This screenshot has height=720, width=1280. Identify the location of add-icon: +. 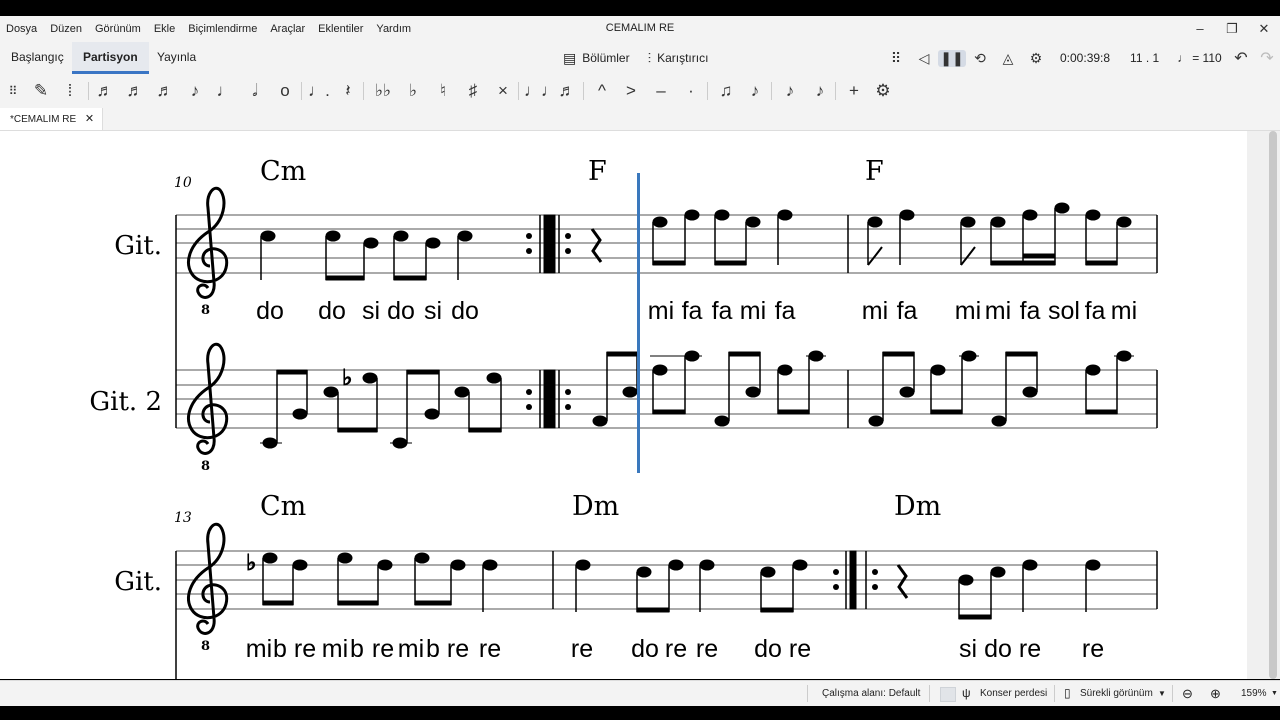
(854, 91).